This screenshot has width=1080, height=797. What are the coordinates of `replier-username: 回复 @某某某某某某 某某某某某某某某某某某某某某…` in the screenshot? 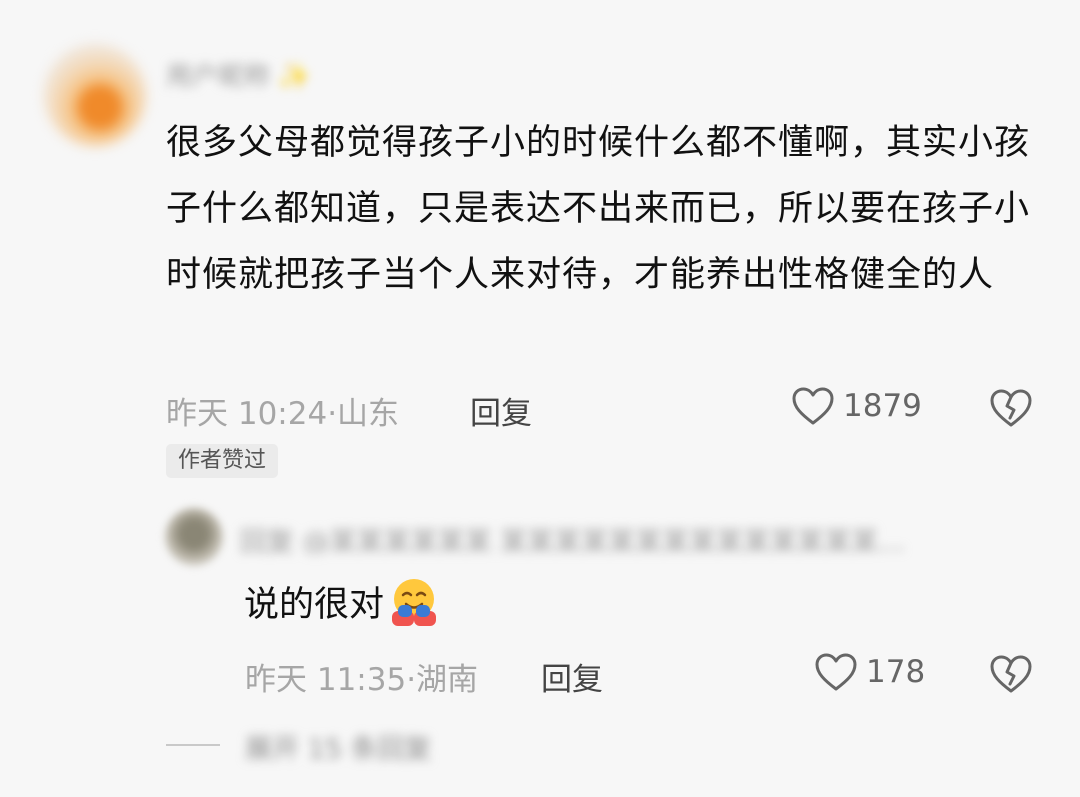 It's located at (585, 537).